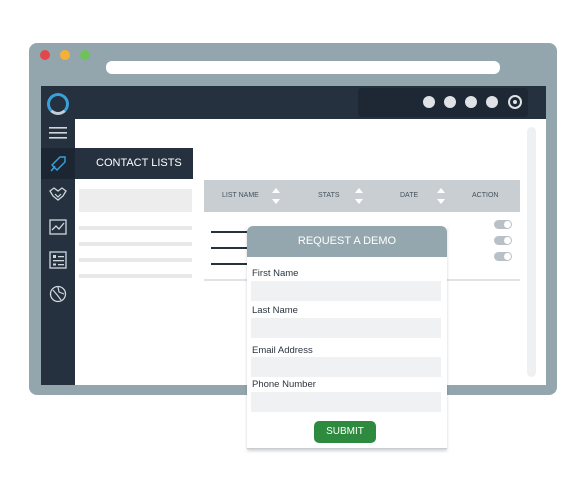 The height and width of the screenshot is (495, 581). What do you see at coordinates (329, 196) in the screenshot?
I see `column-header-stats: STATS` at bounding box center [329, 196].